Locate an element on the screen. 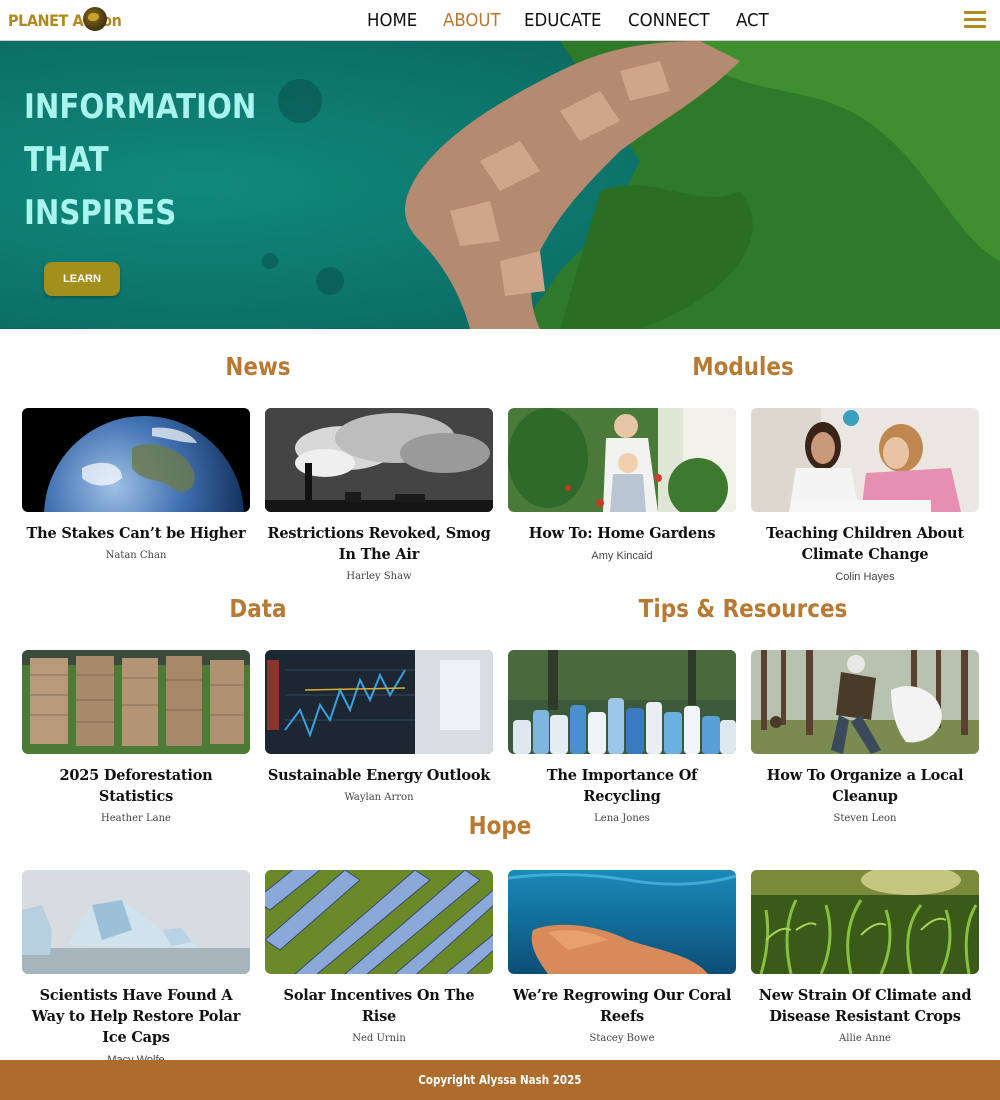 This screenshot has height=1100, width=1000. article-author: Heather Lane is located at coordinates (136, 818).